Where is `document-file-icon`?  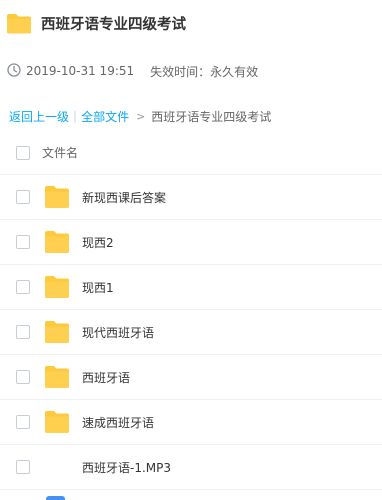 document-file-icon is located at coordinates (55, 498).